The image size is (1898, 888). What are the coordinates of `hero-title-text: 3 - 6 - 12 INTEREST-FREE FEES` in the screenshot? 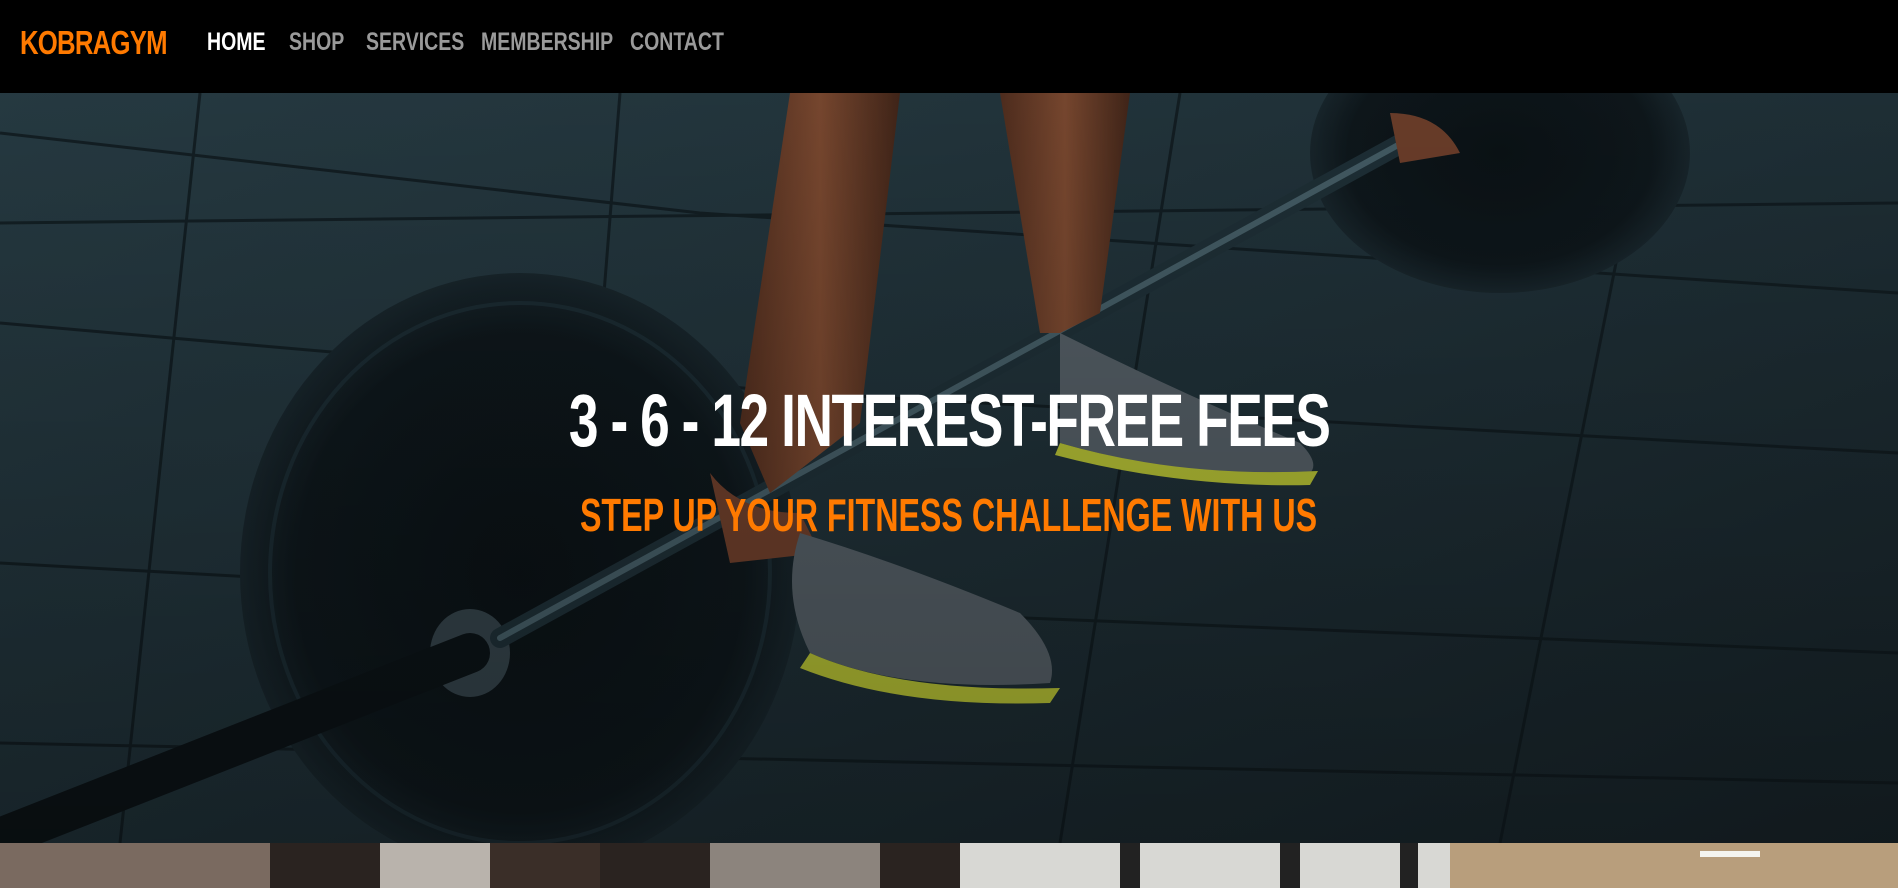 It's located at (949, 420).